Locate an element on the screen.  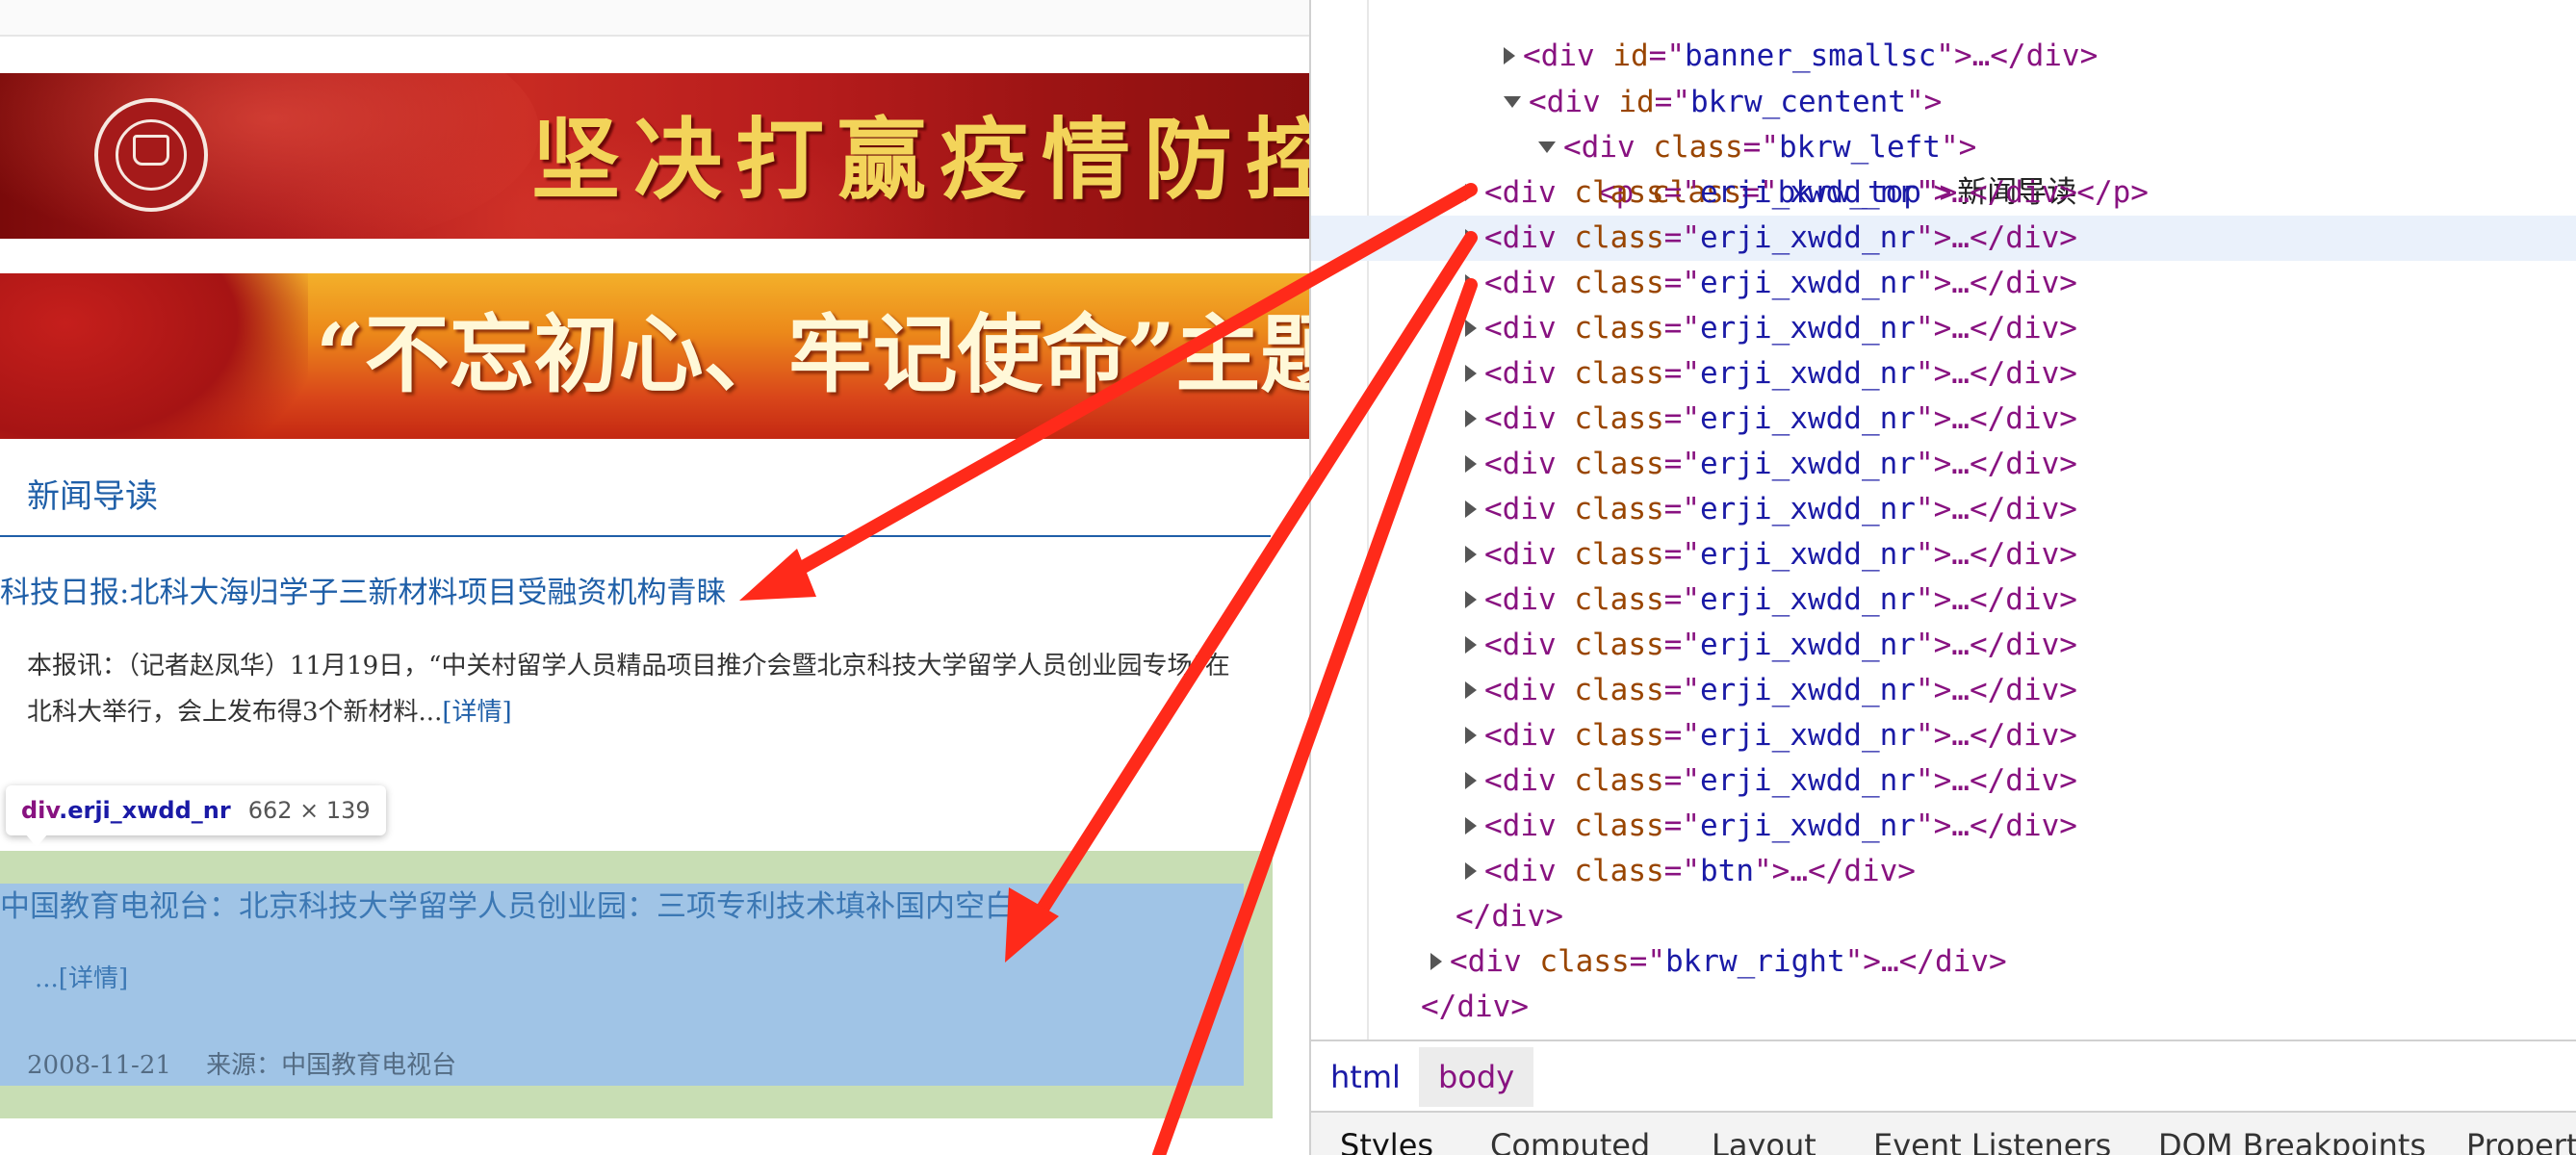
breadcrumb-body: body is located at coordinates (1477, 1077).